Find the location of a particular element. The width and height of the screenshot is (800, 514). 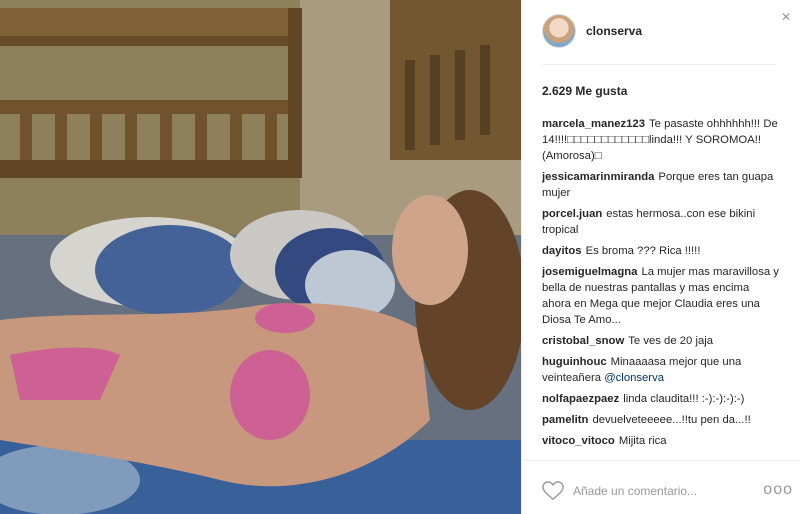

divider is located at coordinates (659, 64).